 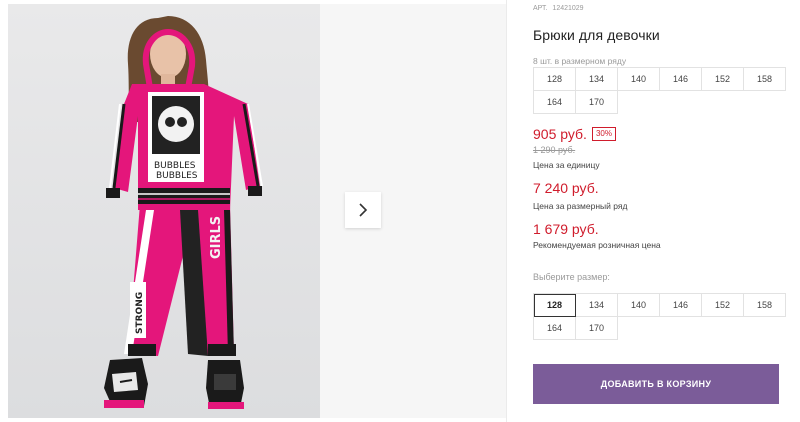 I want to click on size-option-128: 128, so click(x=555, y=305).